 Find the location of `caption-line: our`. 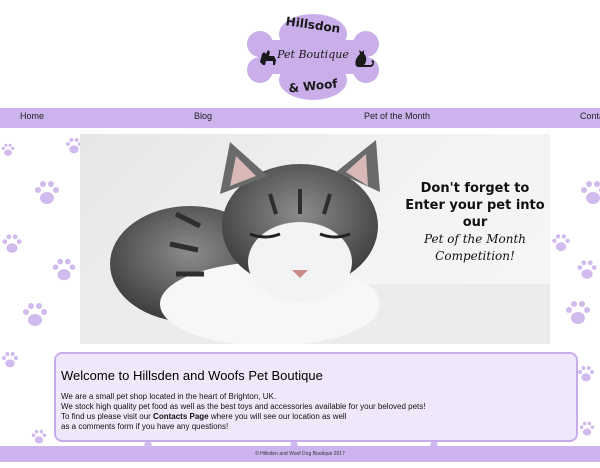

caption-line: our is located at coordinates (475, 222).